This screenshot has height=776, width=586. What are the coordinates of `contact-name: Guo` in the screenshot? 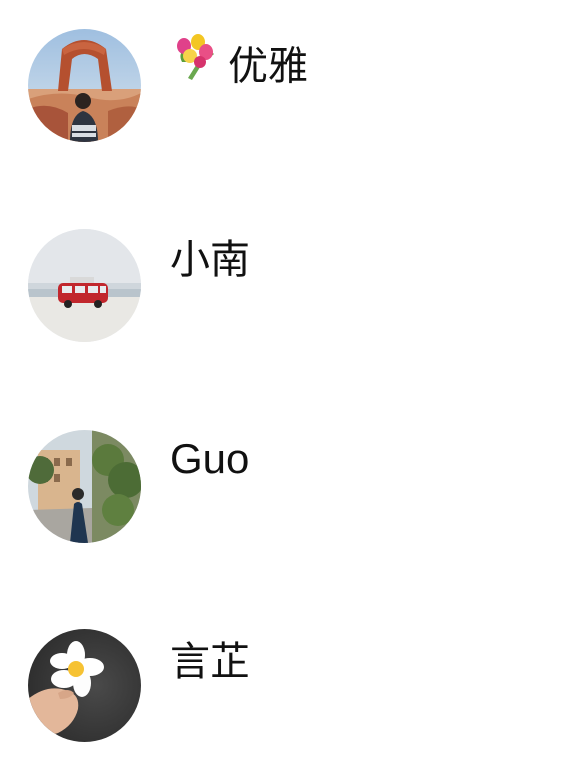 It's located at (210, 458).